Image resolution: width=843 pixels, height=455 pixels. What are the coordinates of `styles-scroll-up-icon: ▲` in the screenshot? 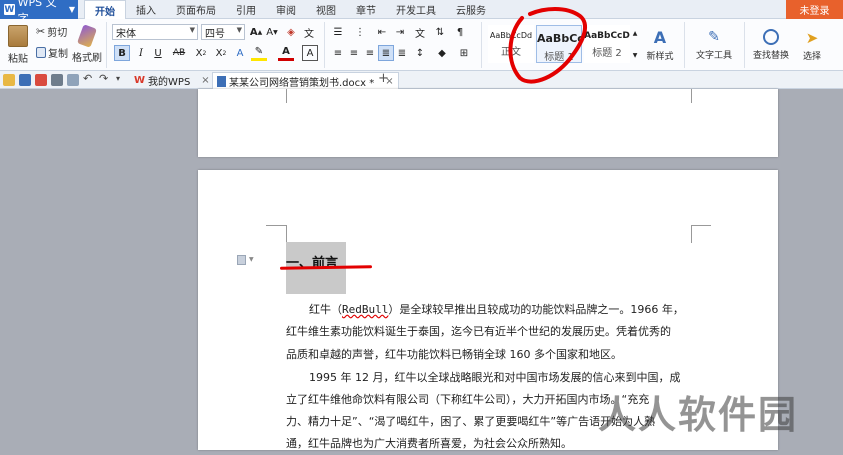 It's located at (635, 33).